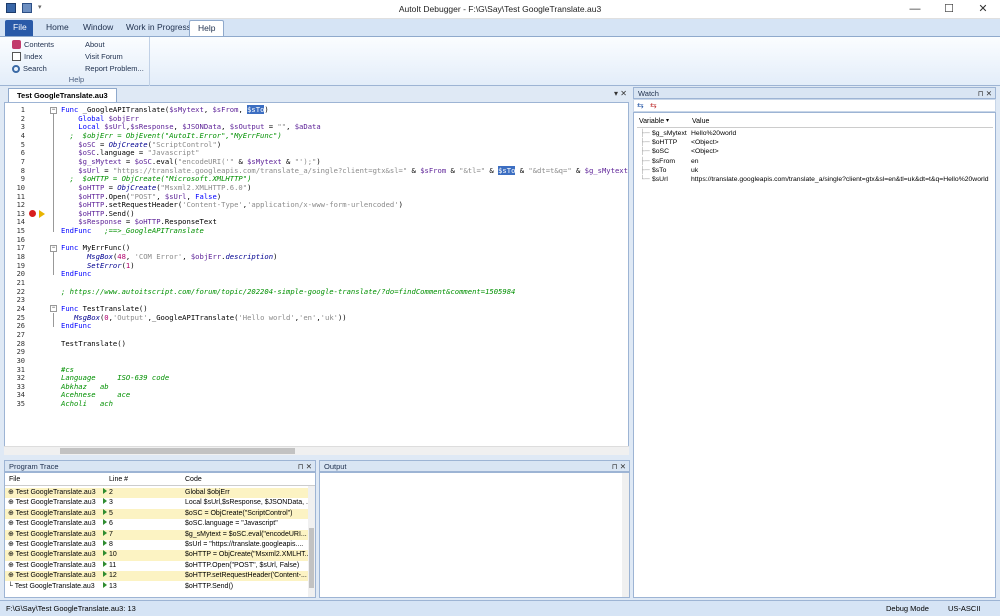 The width and height of the screenshot is (1000, 616). I want to click on search-button: Search, so click(29, 68).